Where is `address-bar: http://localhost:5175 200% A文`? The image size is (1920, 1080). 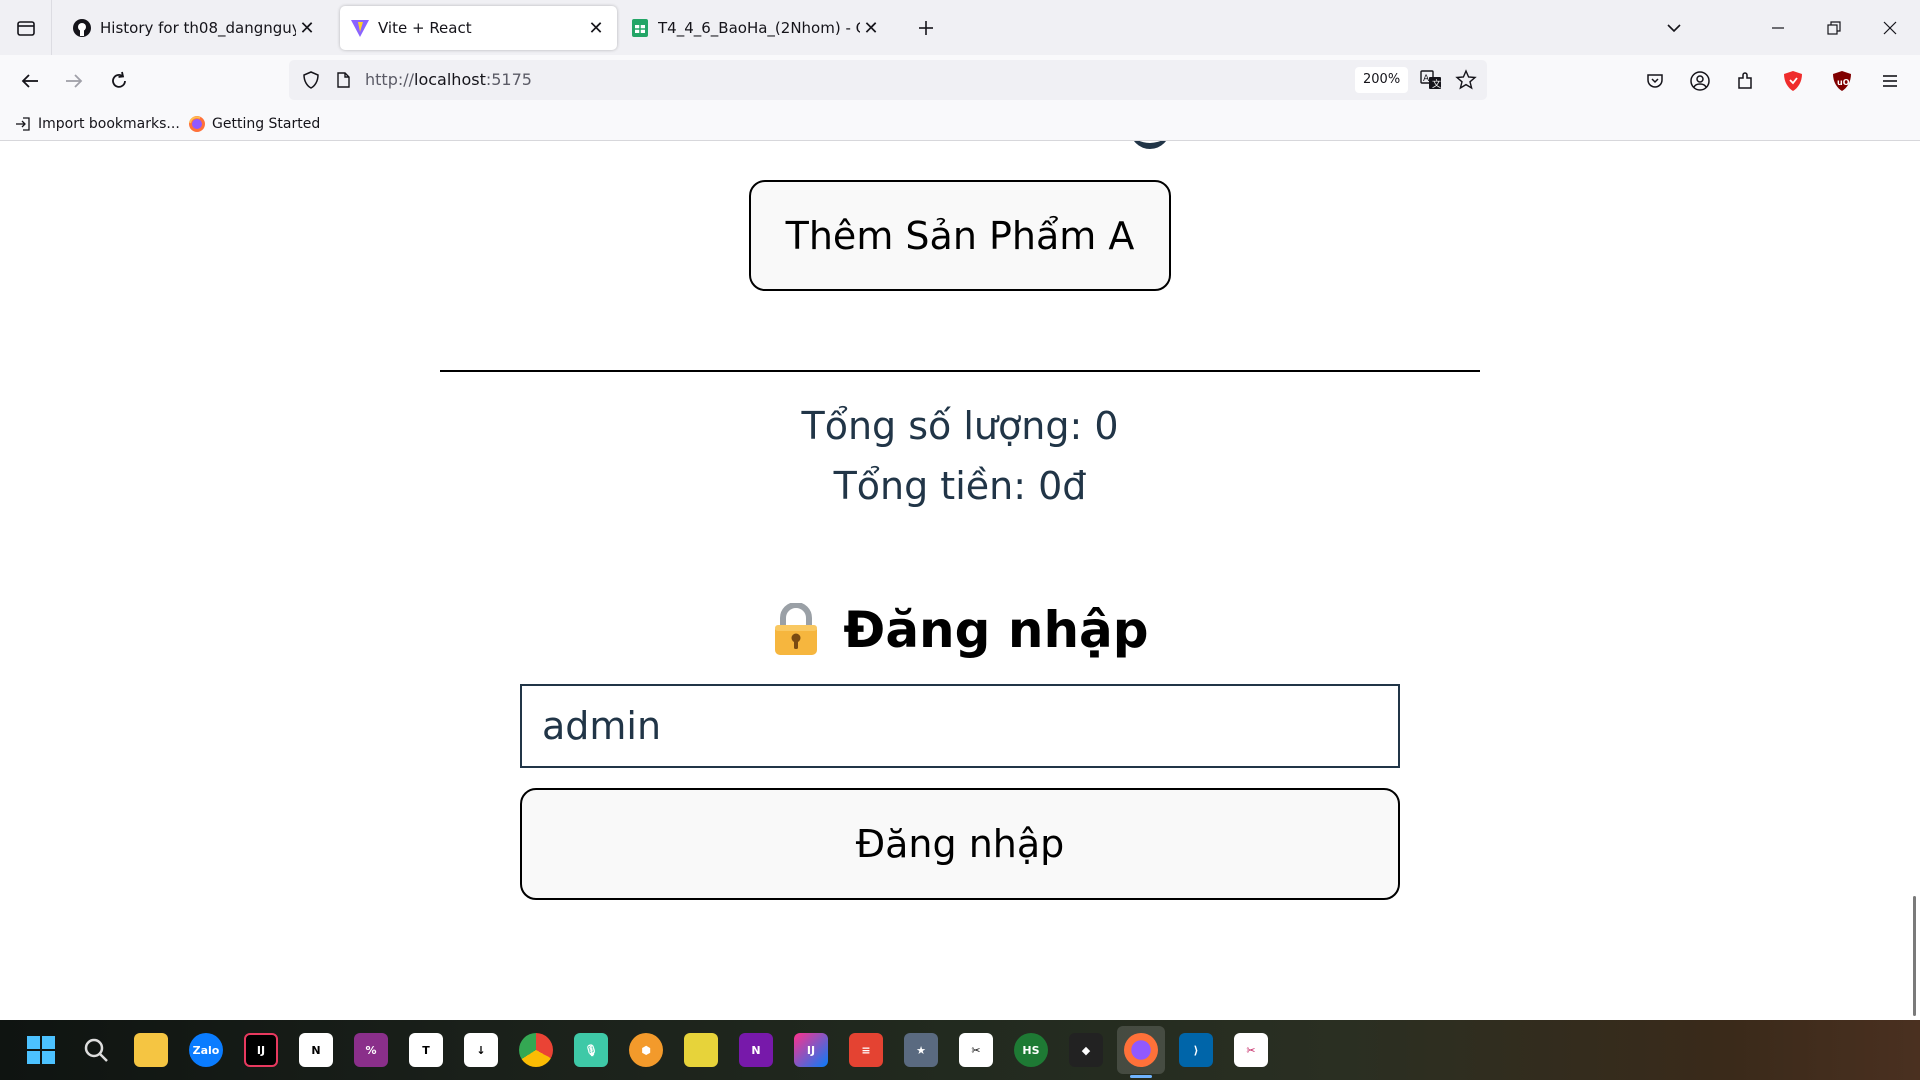
address-bar: http://localhost:5175 200% A文 is located at coordinates (888, 80).